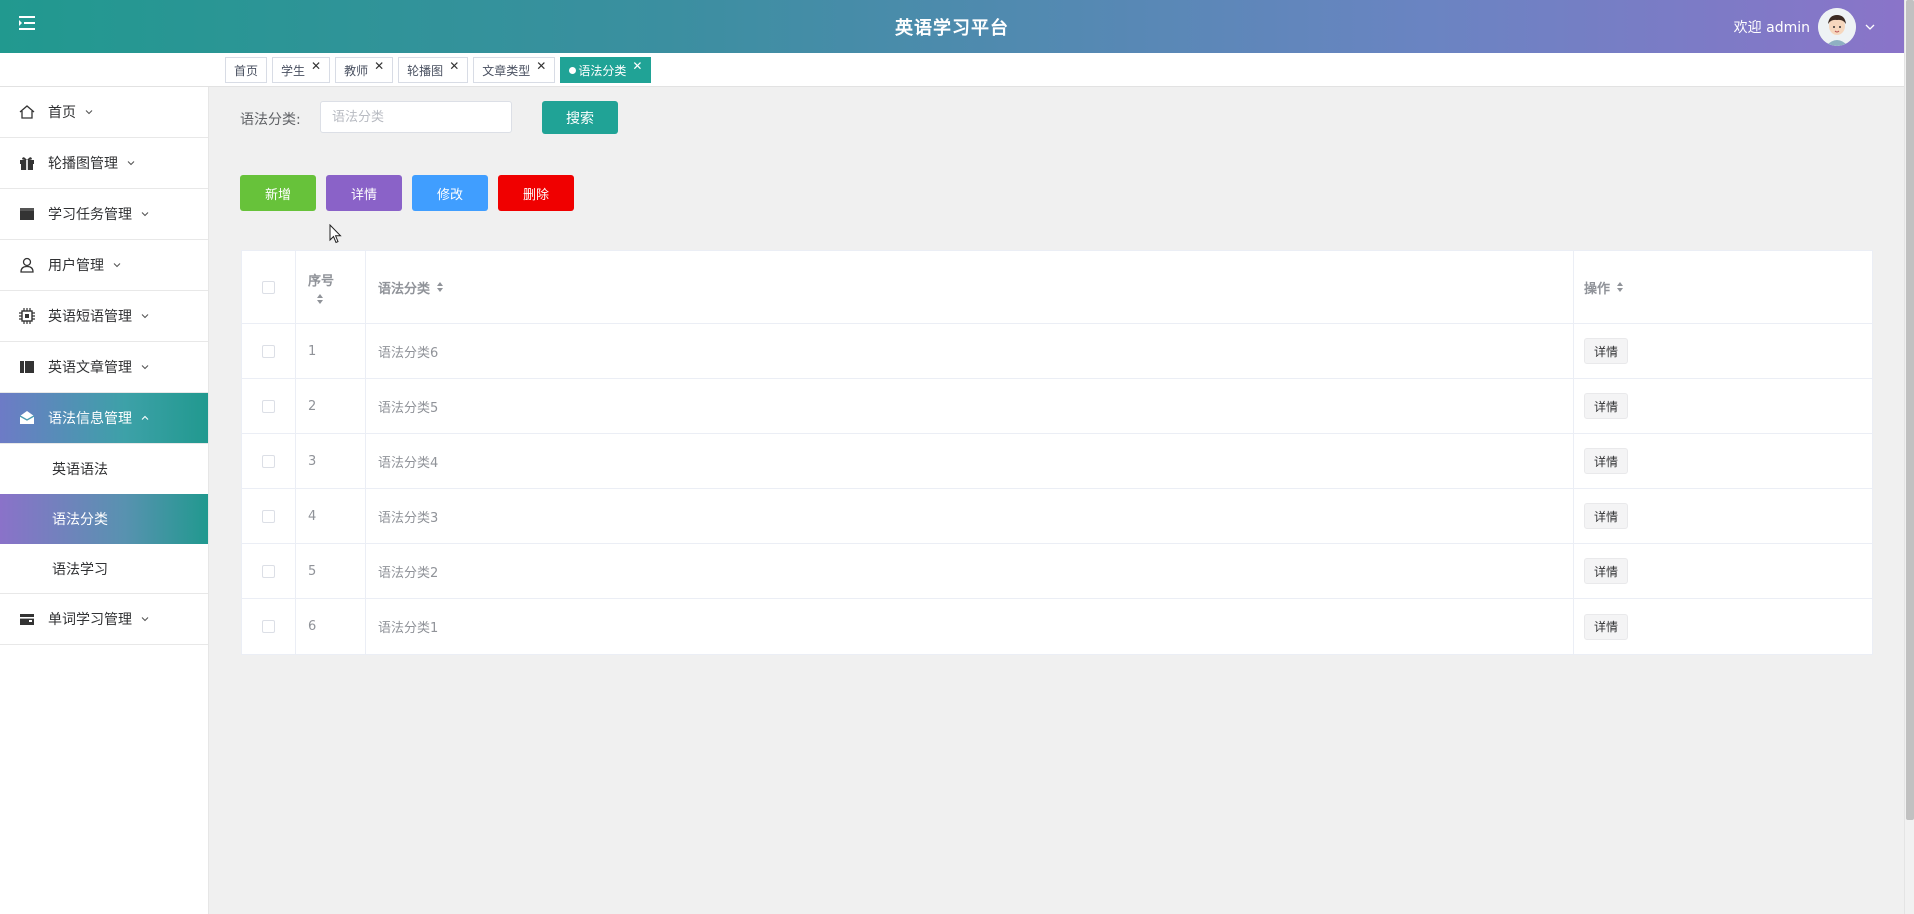  I want to click on sidebar-subitem-english-grammar: 英语语法, so click(104, 469).